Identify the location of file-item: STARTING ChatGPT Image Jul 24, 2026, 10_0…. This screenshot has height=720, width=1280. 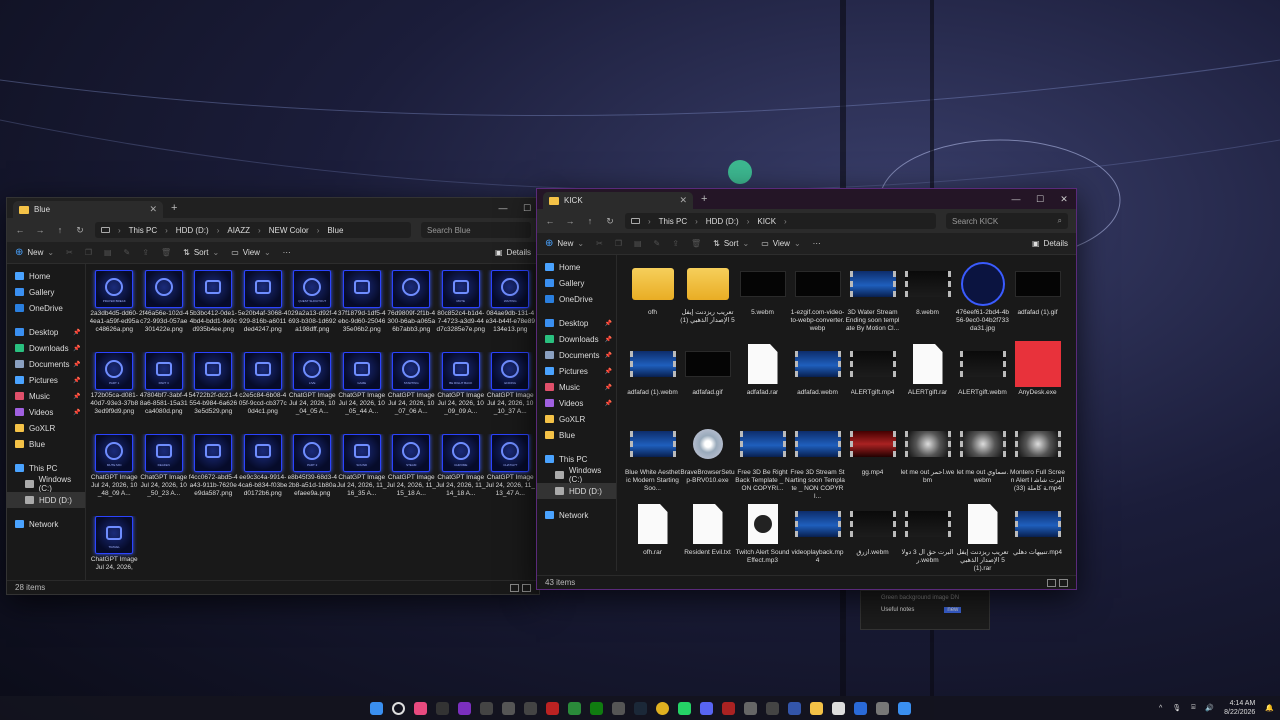
(412, 393).